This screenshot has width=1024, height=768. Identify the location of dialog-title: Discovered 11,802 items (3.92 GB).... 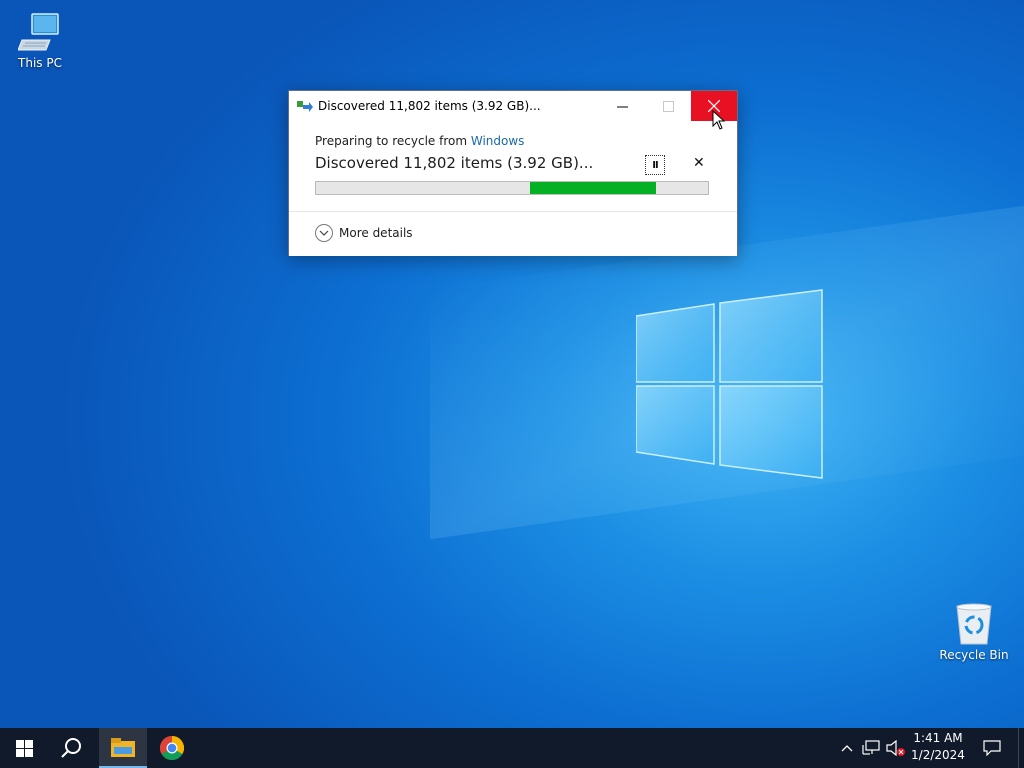
(429, 106).